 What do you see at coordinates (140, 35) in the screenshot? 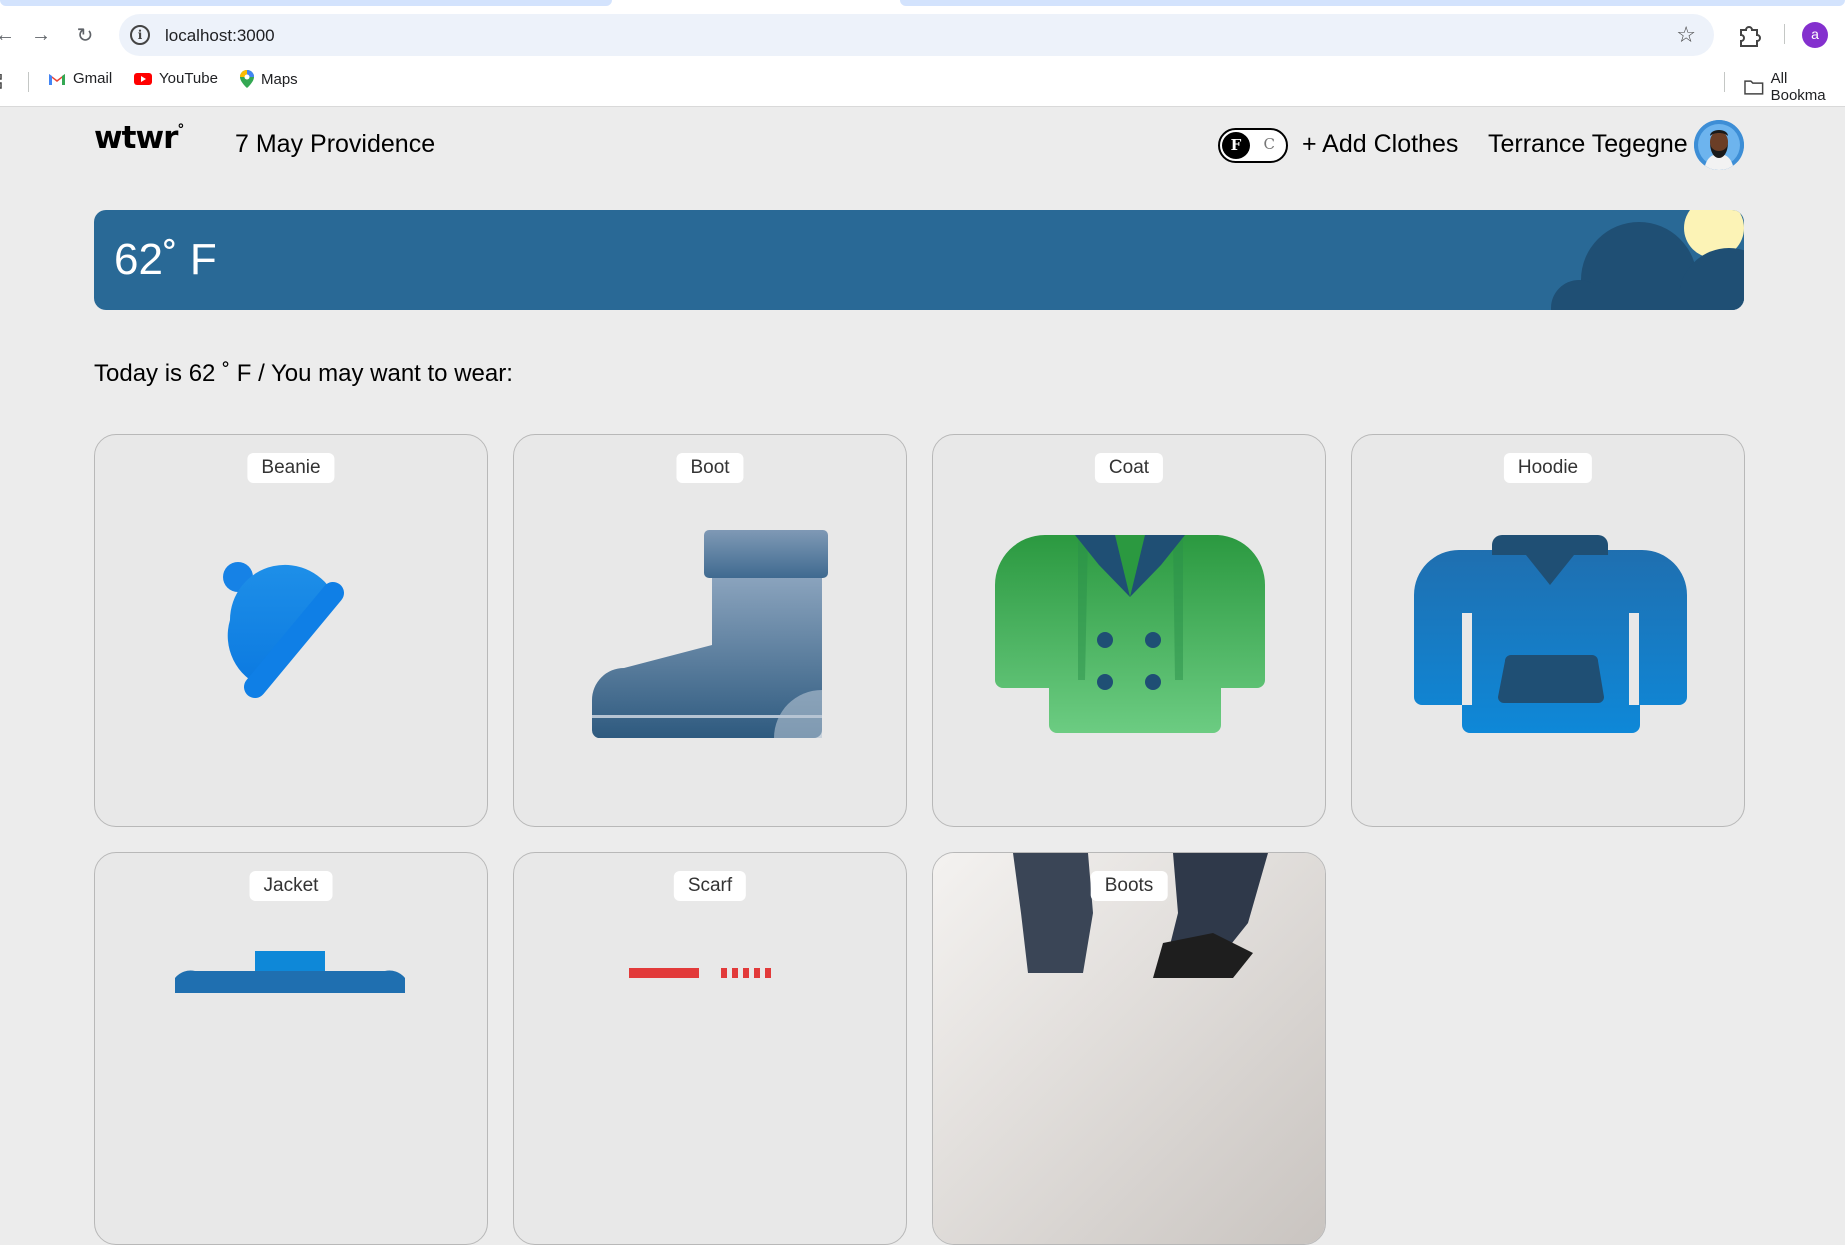
I see `site-info-icon: i` at bounding box center [140, 35].